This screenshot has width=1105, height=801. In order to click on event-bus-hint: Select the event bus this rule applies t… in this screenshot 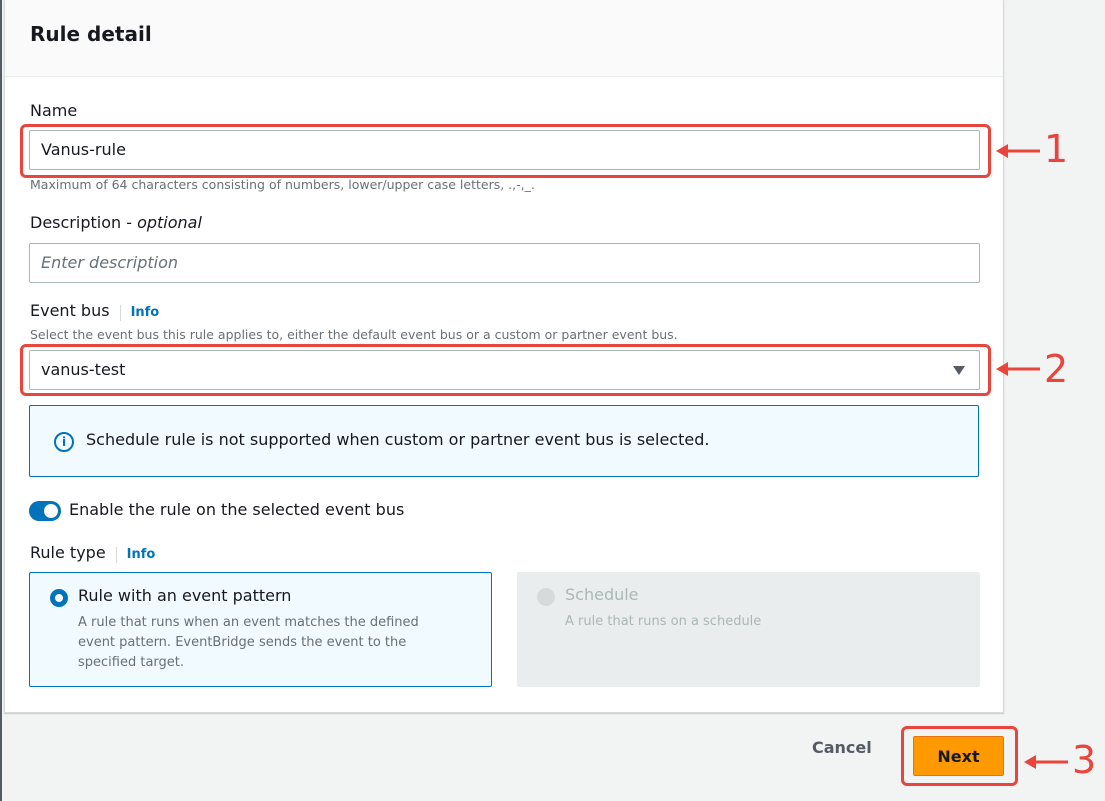, I will do `click(354, 334)`.